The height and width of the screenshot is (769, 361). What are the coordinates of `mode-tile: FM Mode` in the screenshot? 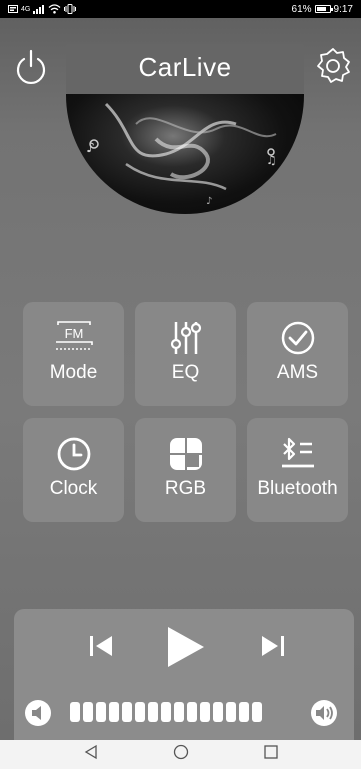 It's located at (73, 354).